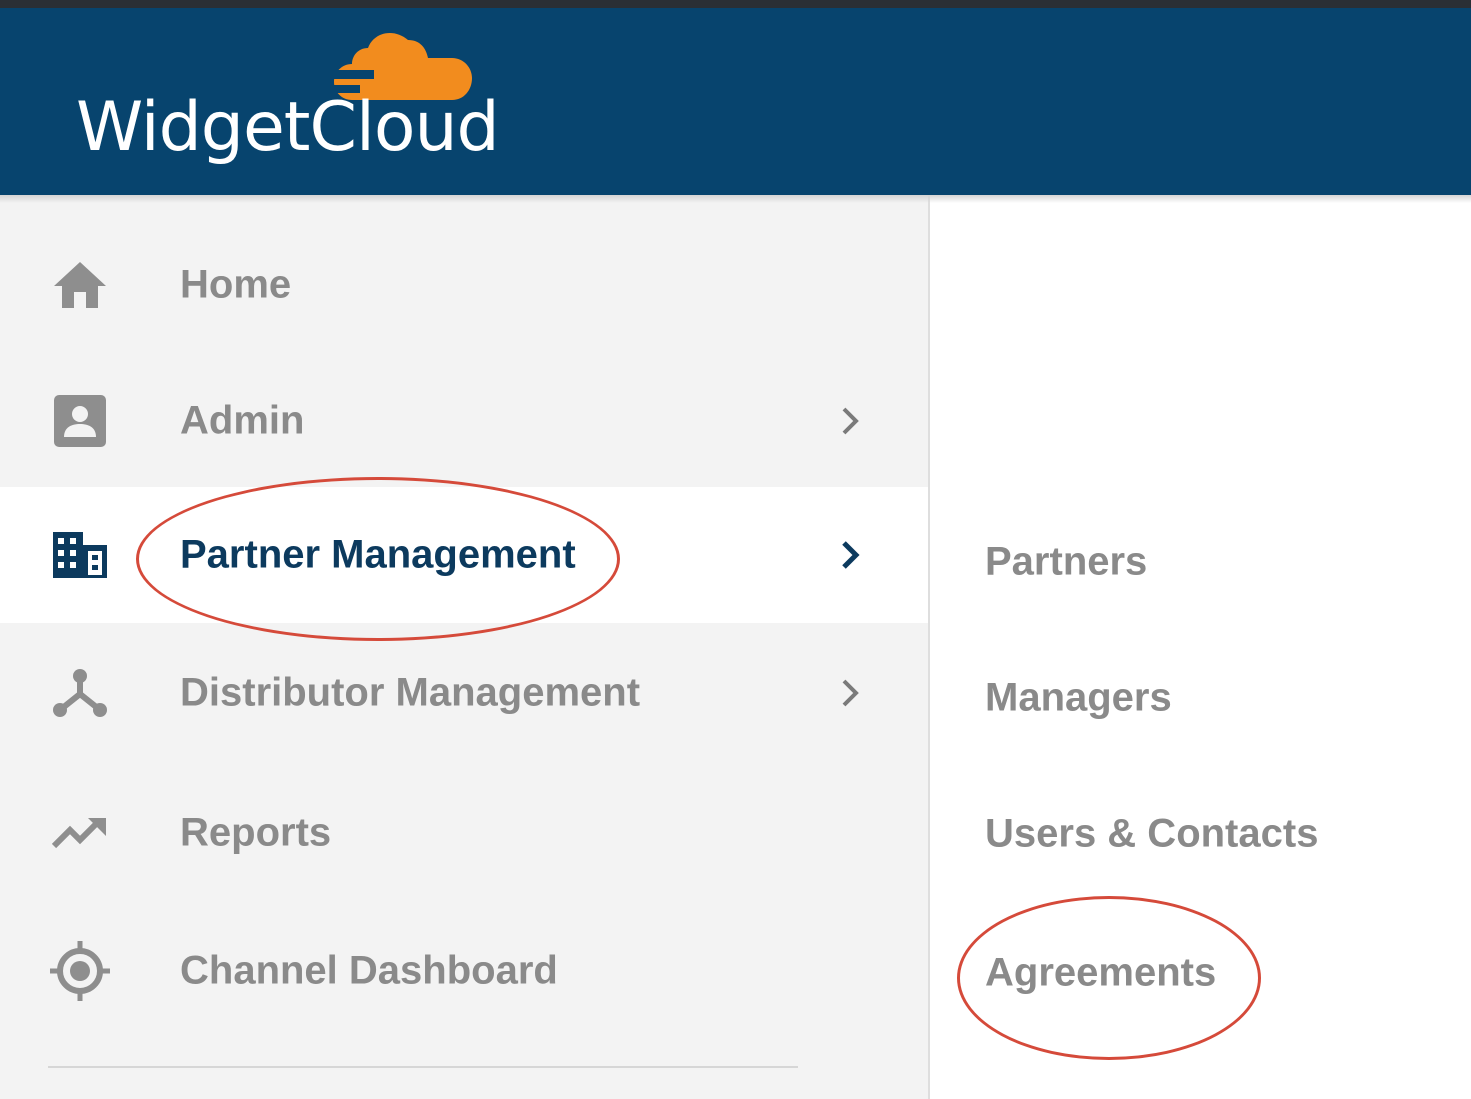 This screenshot has width=1471, height=1099. Describe the element at coordinates (1151, 834) in the screenshot. I see `submenu-item-users-contacts: Users & Contacts` at that location.